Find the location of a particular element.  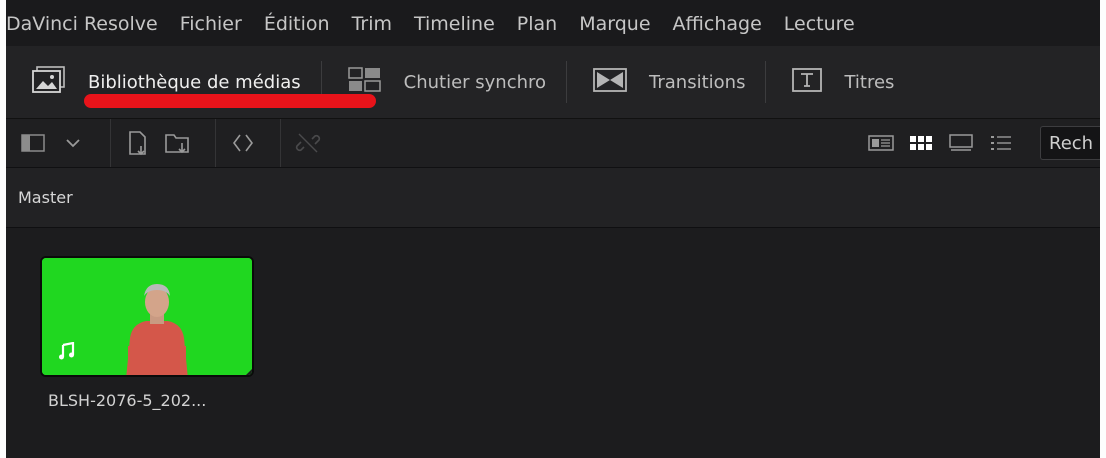

search-input: Rech is located at coordinates (1070, 143).